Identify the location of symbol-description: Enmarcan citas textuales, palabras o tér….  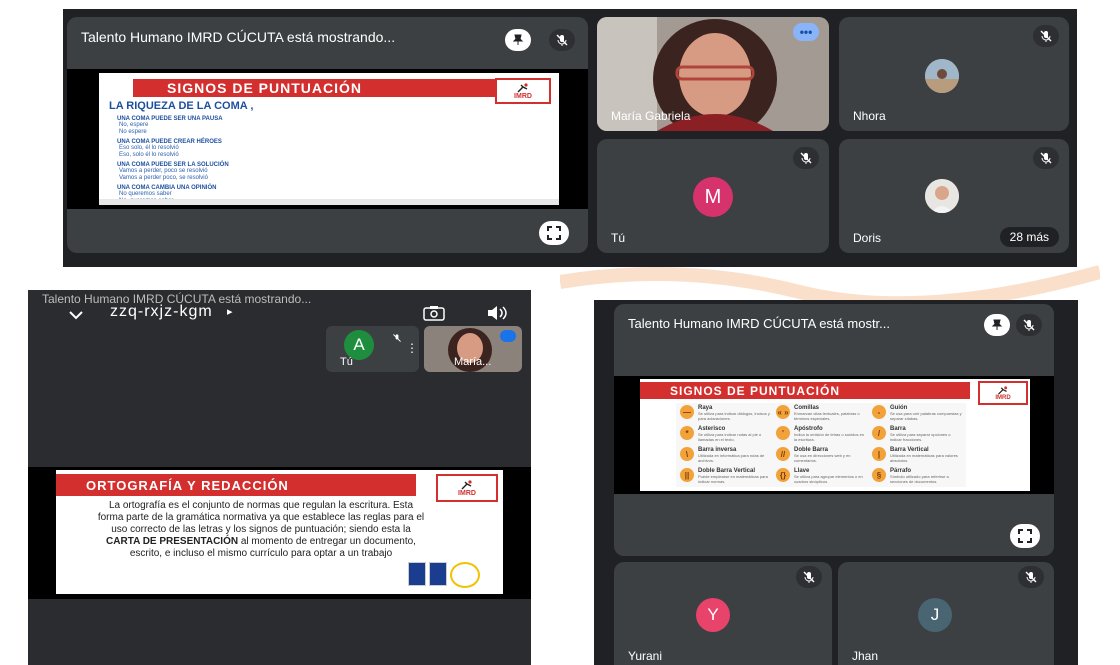
(827, 416).